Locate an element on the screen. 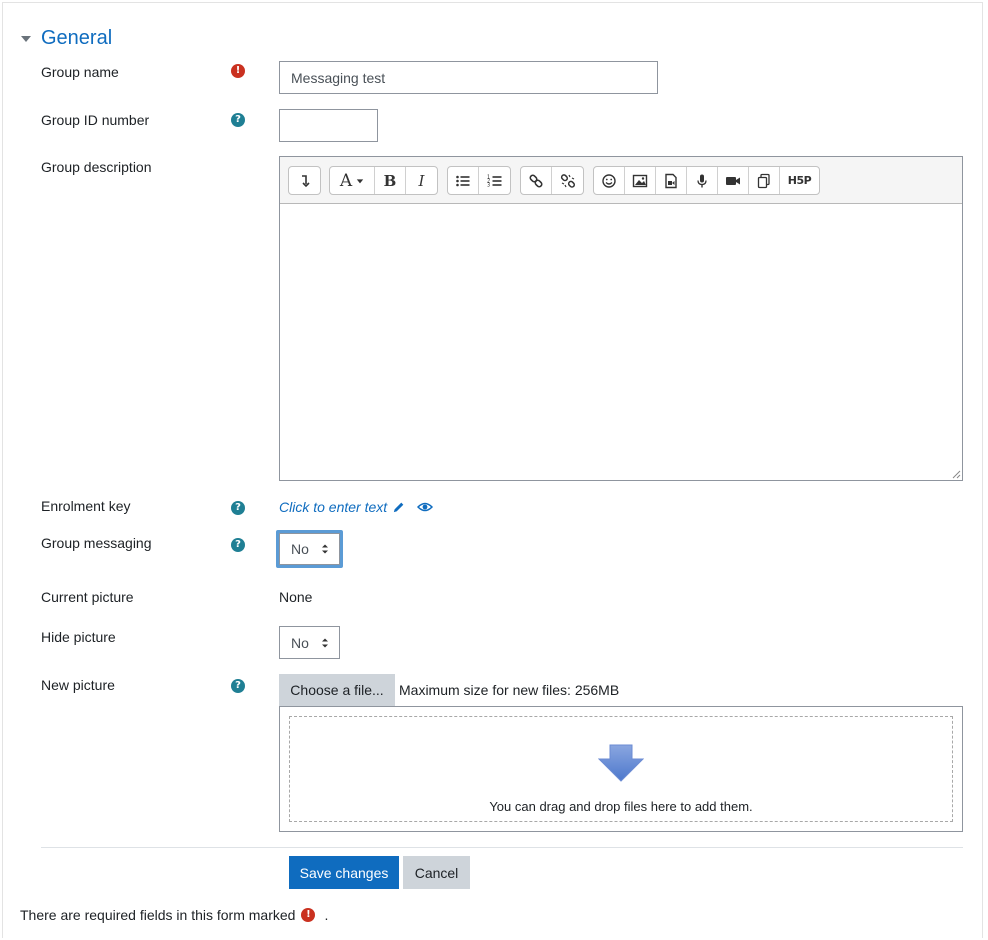 The image size is (988, 940). enrolment-key-editable: Click to enter text is located at coordinates (356, 507).